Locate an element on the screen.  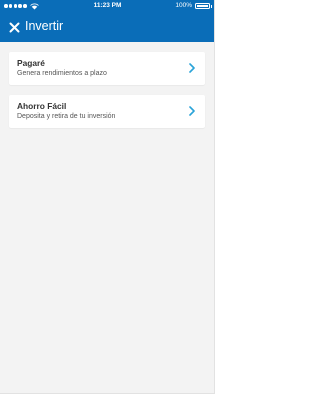
option-subtitle: Genera rendimientos a plazo is located at coordinates (62, 73).